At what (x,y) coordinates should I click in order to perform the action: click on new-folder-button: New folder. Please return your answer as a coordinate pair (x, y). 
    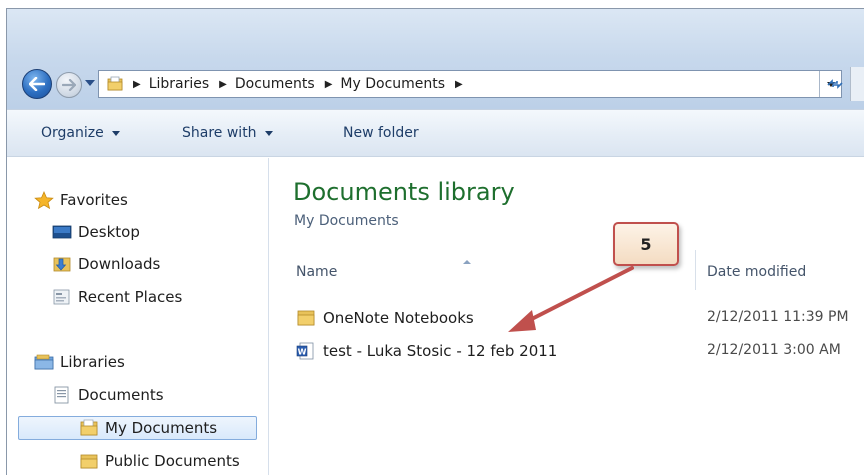
    Looking at the image, I should click on (381, 133).